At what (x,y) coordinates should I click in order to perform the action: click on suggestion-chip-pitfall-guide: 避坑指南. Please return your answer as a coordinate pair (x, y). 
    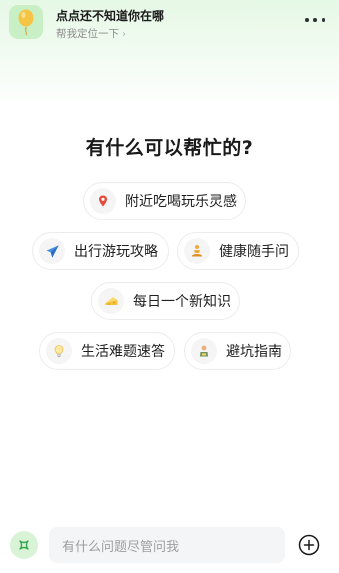
    Looking at the image, I should click on (237, 351).